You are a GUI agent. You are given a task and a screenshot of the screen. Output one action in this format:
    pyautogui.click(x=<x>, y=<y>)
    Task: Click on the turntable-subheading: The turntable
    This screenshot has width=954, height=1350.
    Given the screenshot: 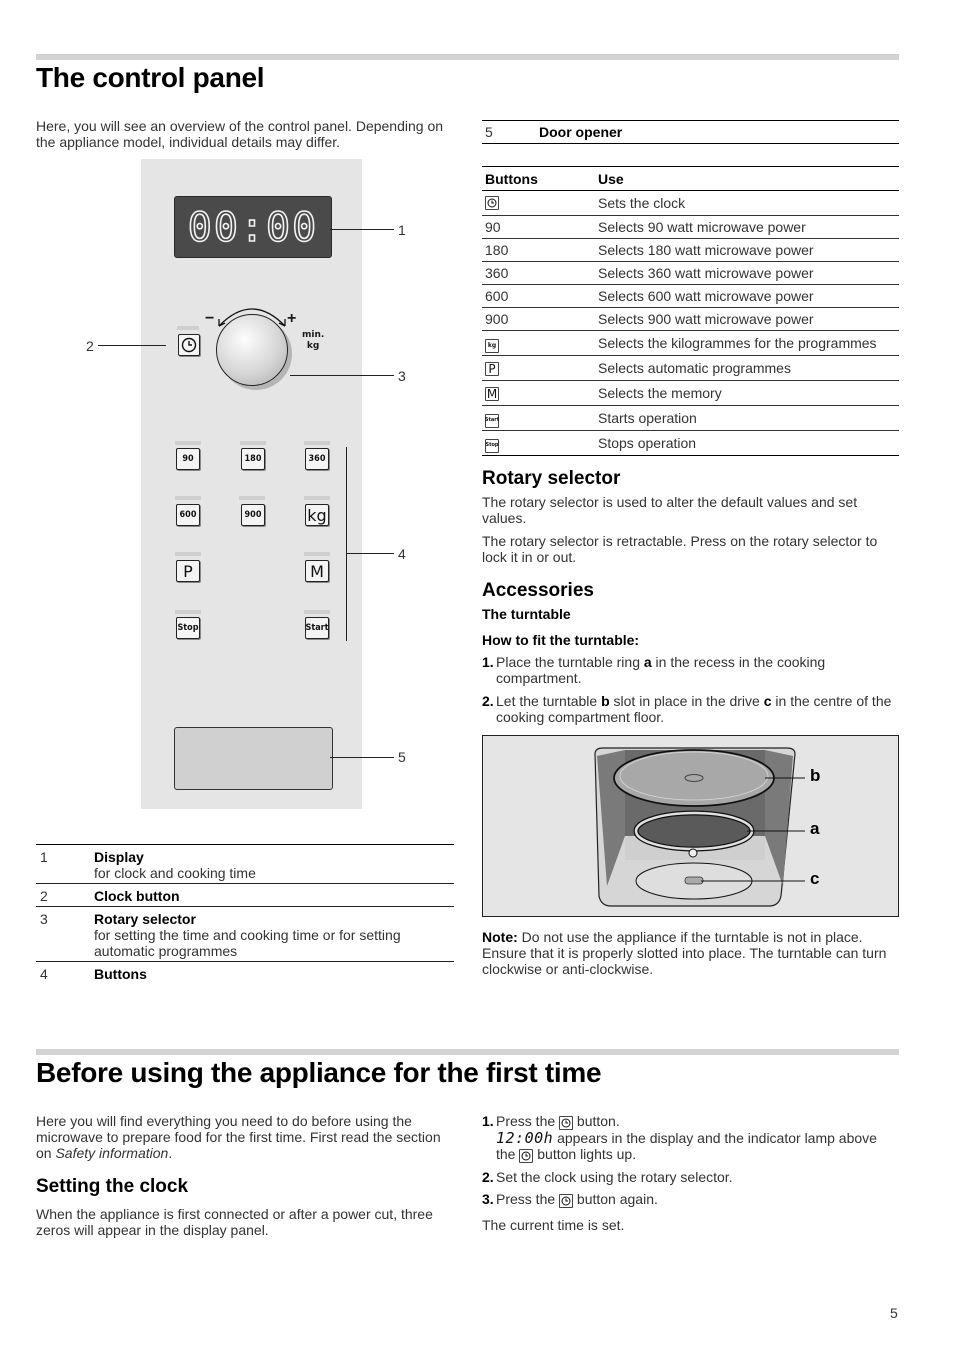 What is the action you would take?
    pyautogui.click(x=526, y=614)
    